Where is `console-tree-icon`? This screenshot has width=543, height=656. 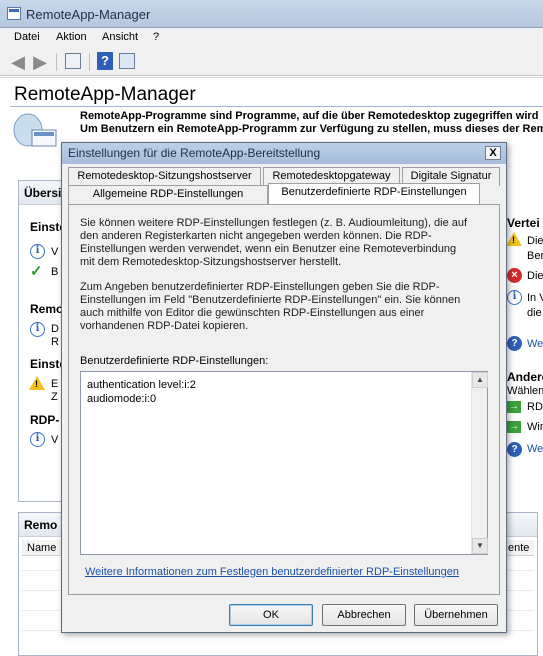
console-tree-icon is located at coordinates (73, 61).